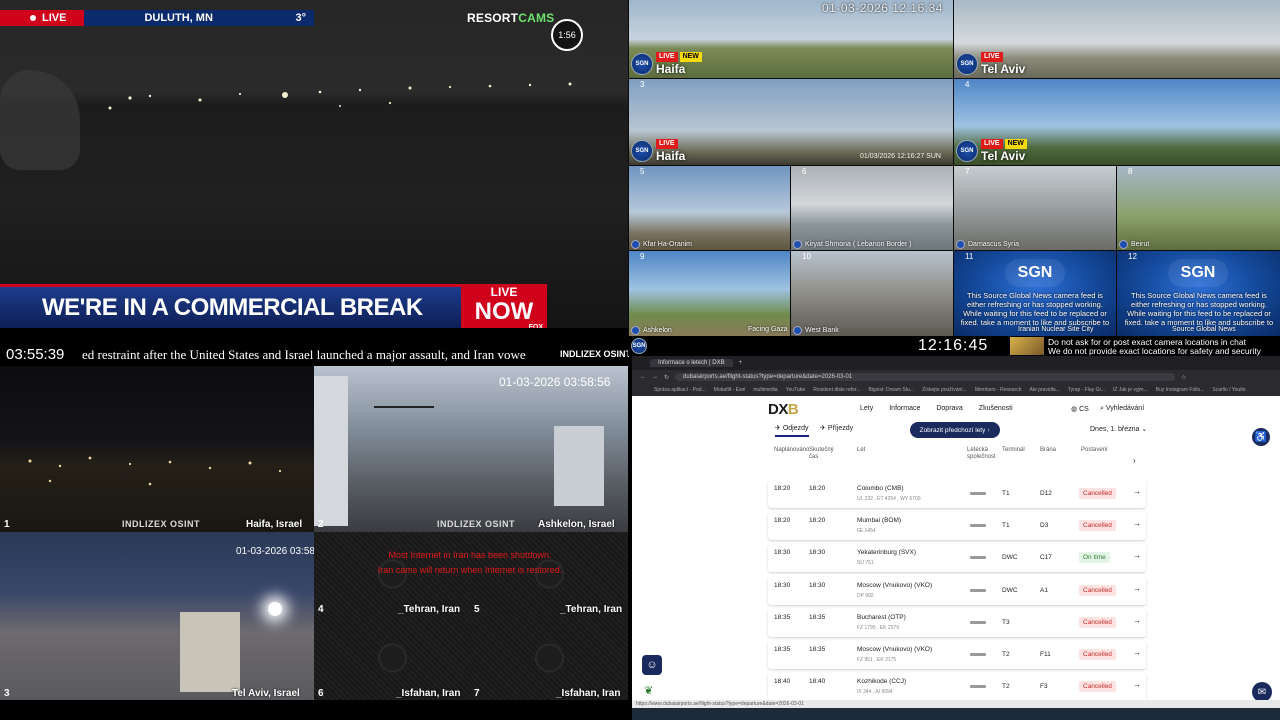 This screenshot has height=720, width=1280. I want to click on temperature-label: 3°, so click(300, 18).